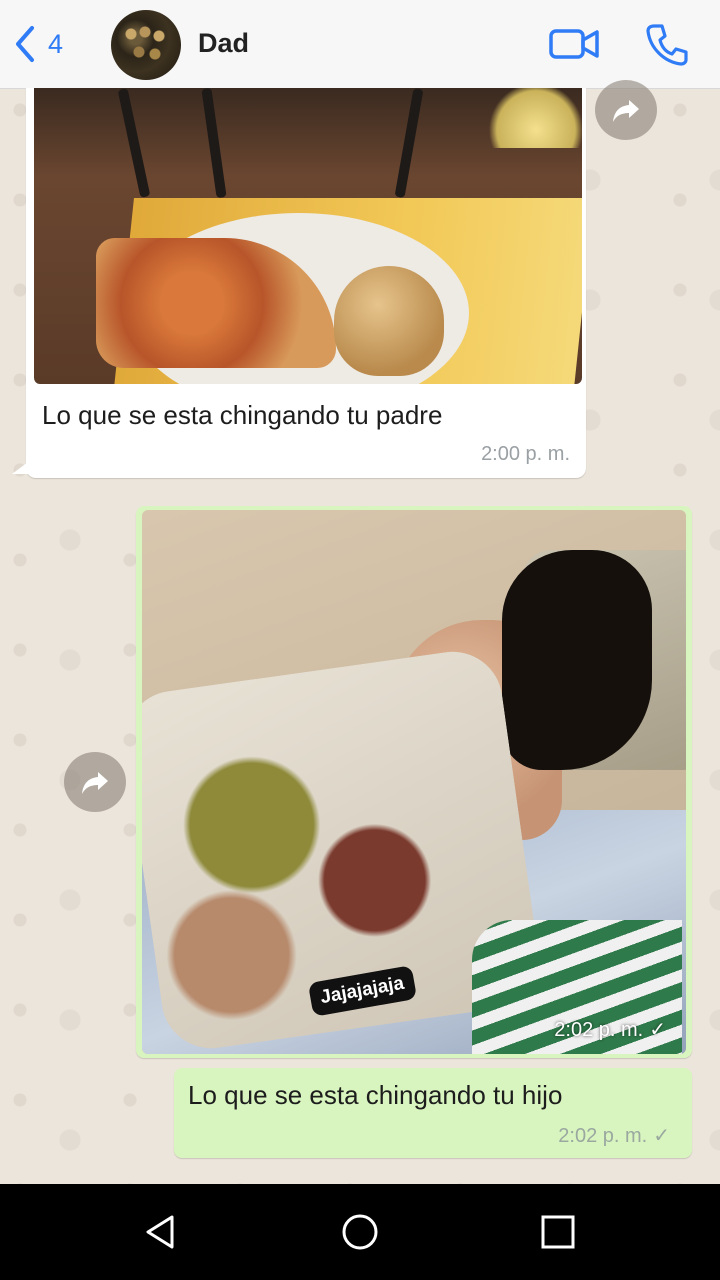 The height and width of the screenshot is (1280, 720). I want to click on nav-back-icon, so click(160, 1232).